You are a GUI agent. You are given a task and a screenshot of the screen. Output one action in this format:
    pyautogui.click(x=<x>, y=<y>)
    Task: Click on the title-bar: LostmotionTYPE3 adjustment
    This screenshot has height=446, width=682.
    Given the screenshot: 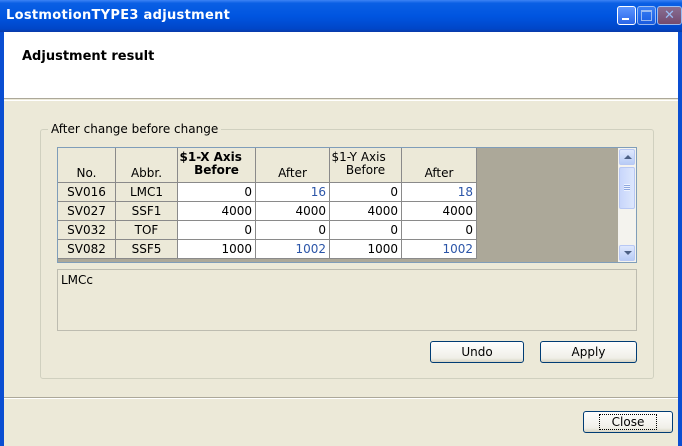 What is the action you would take?
    pyautogui.click(x=341, y=16)
    